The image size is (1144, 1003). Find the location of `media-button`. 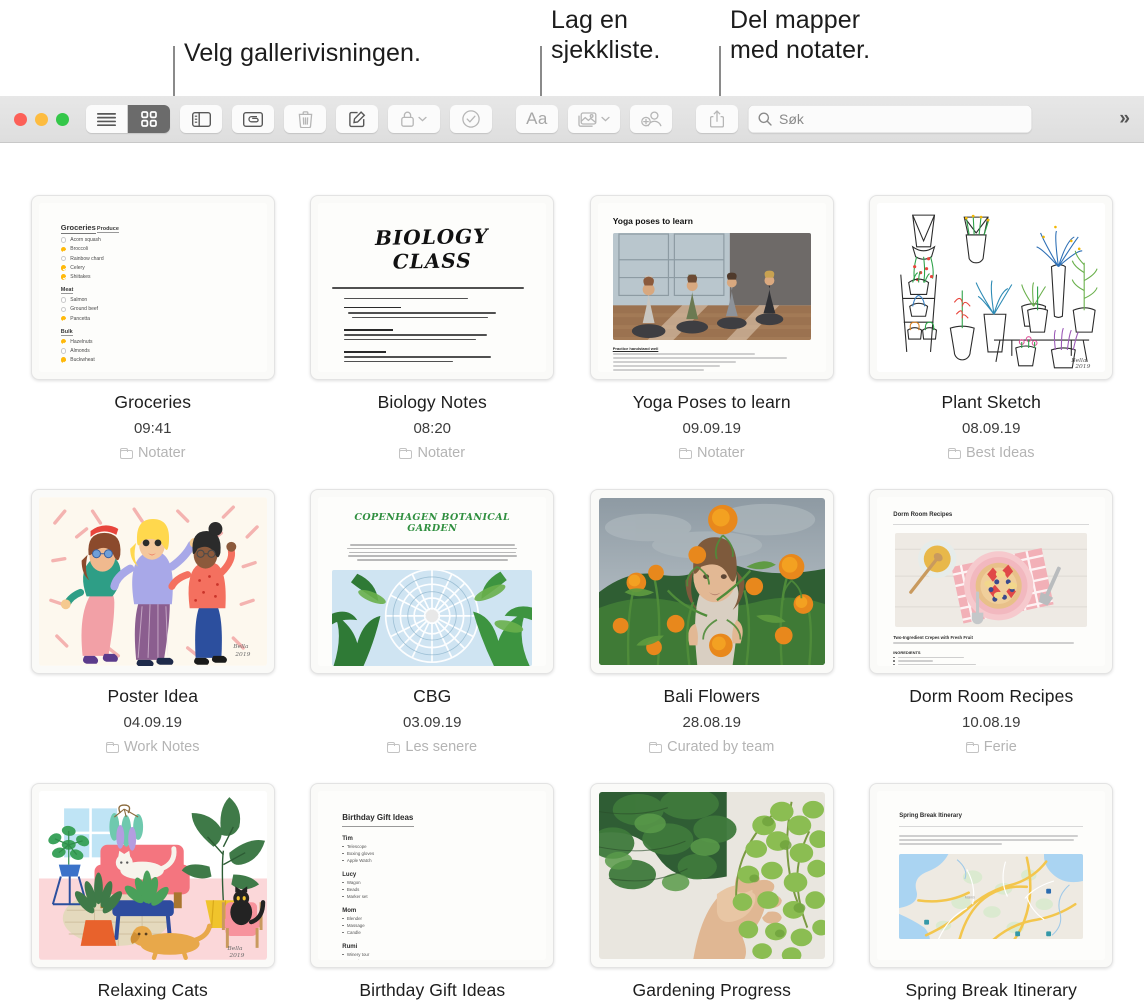

media-button is located at coordinates (594, 119).